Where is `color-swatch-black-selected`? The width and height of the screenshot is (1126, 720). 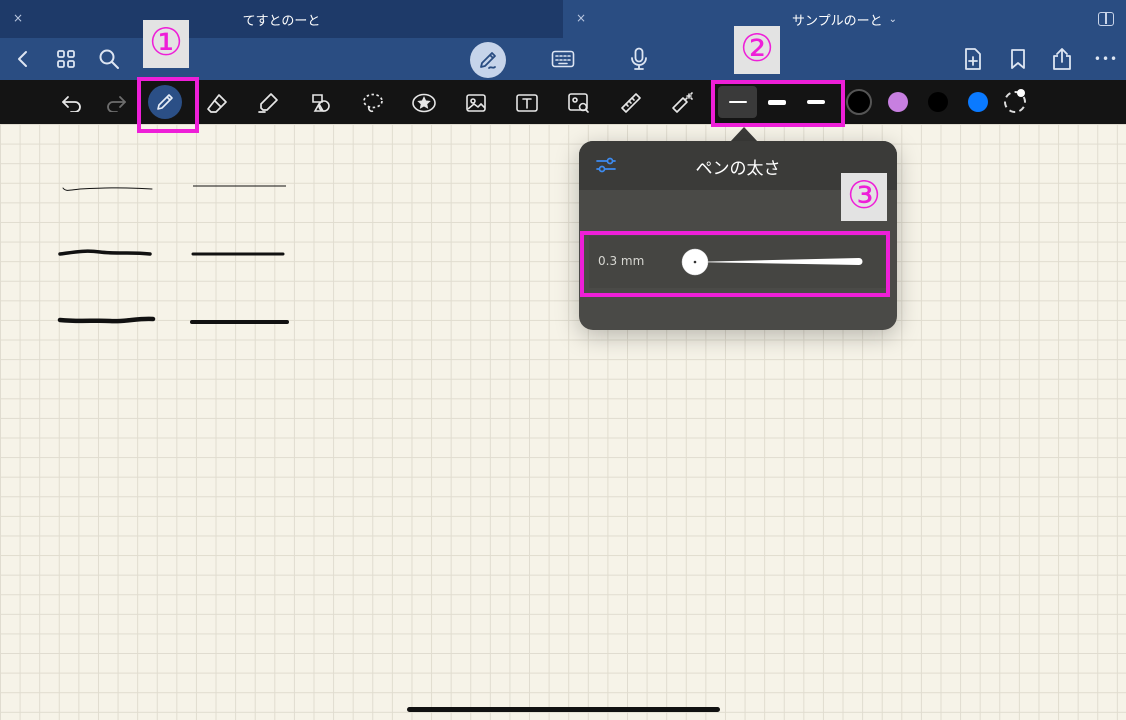 color-swatch-black-selected is located at coordinates (859, 102).